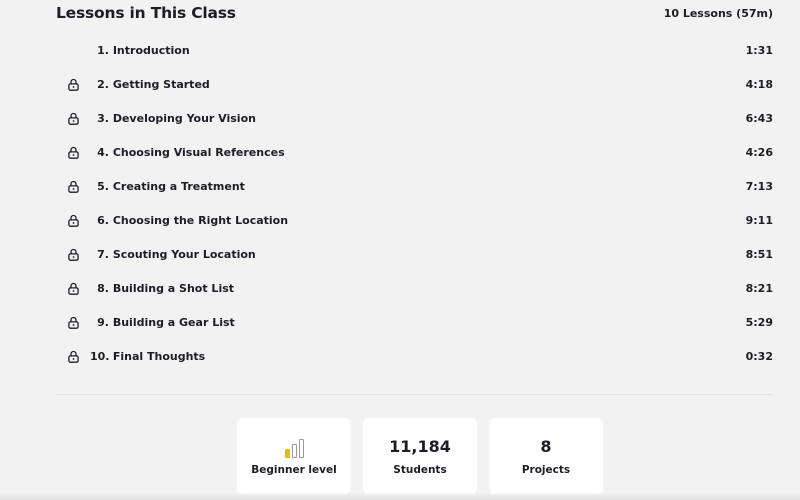  What do you see at coordinates (414, 118) in the screenshot?
I see `lesson-item: 3. Developing Your Vision 6:43` at bounding box center [414, 118].